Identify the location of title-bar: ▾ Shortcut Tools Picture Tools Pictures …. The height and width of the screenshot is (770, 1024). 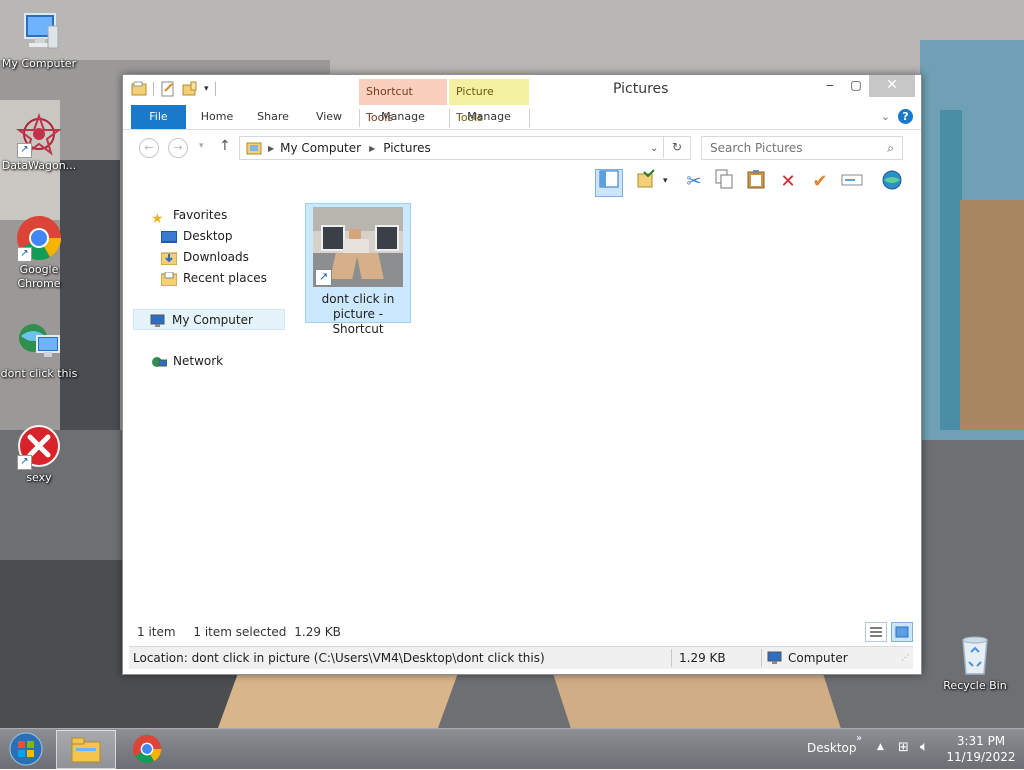
(522, 99).